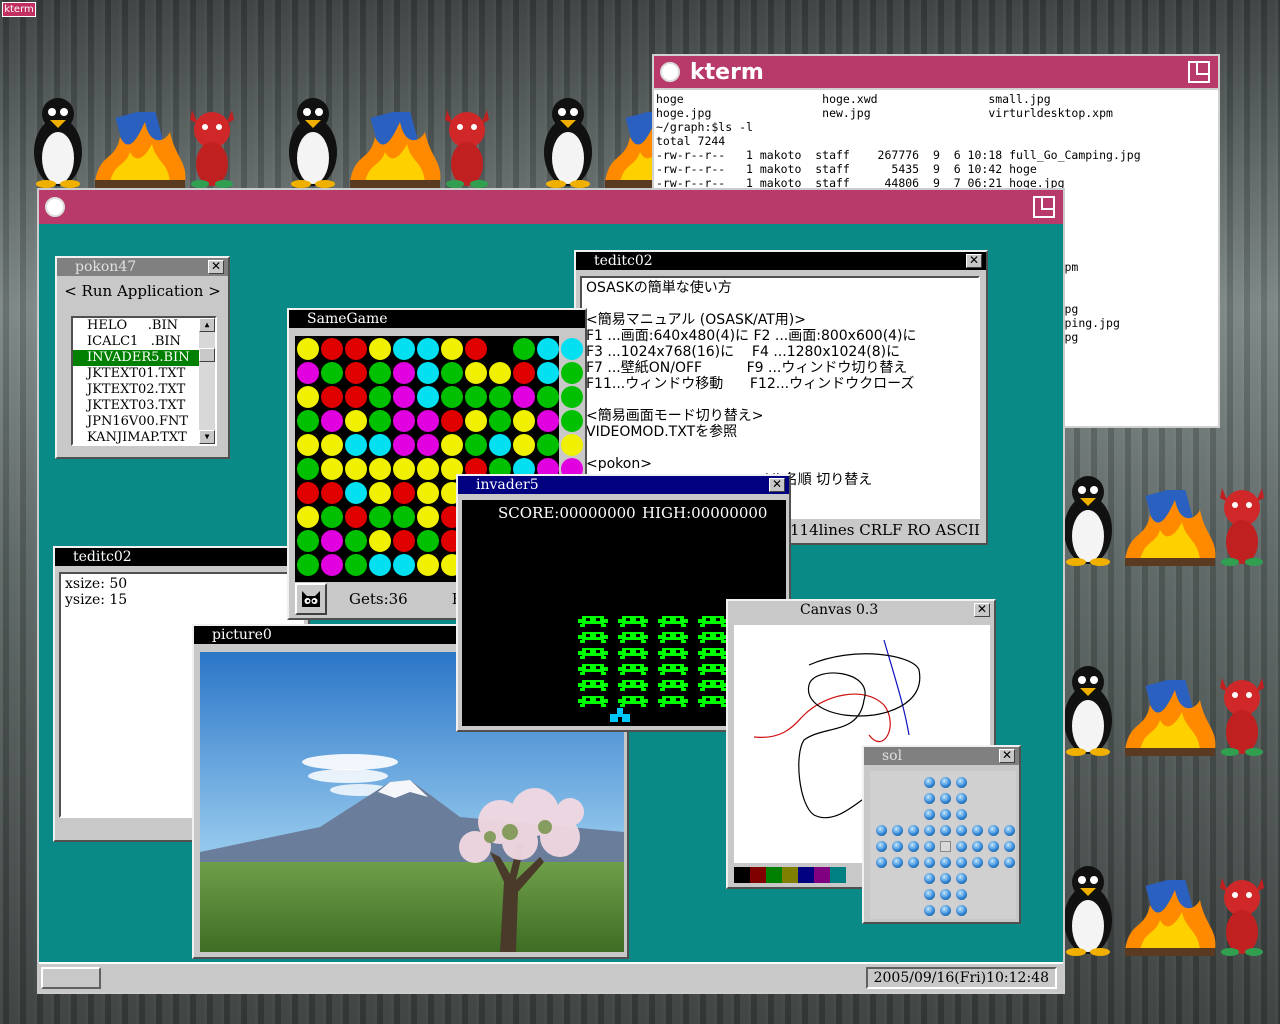 The image size is (1280, 1024). I want to click on teditc02-titlebar: teditc02 ✕, so click(781, 261).